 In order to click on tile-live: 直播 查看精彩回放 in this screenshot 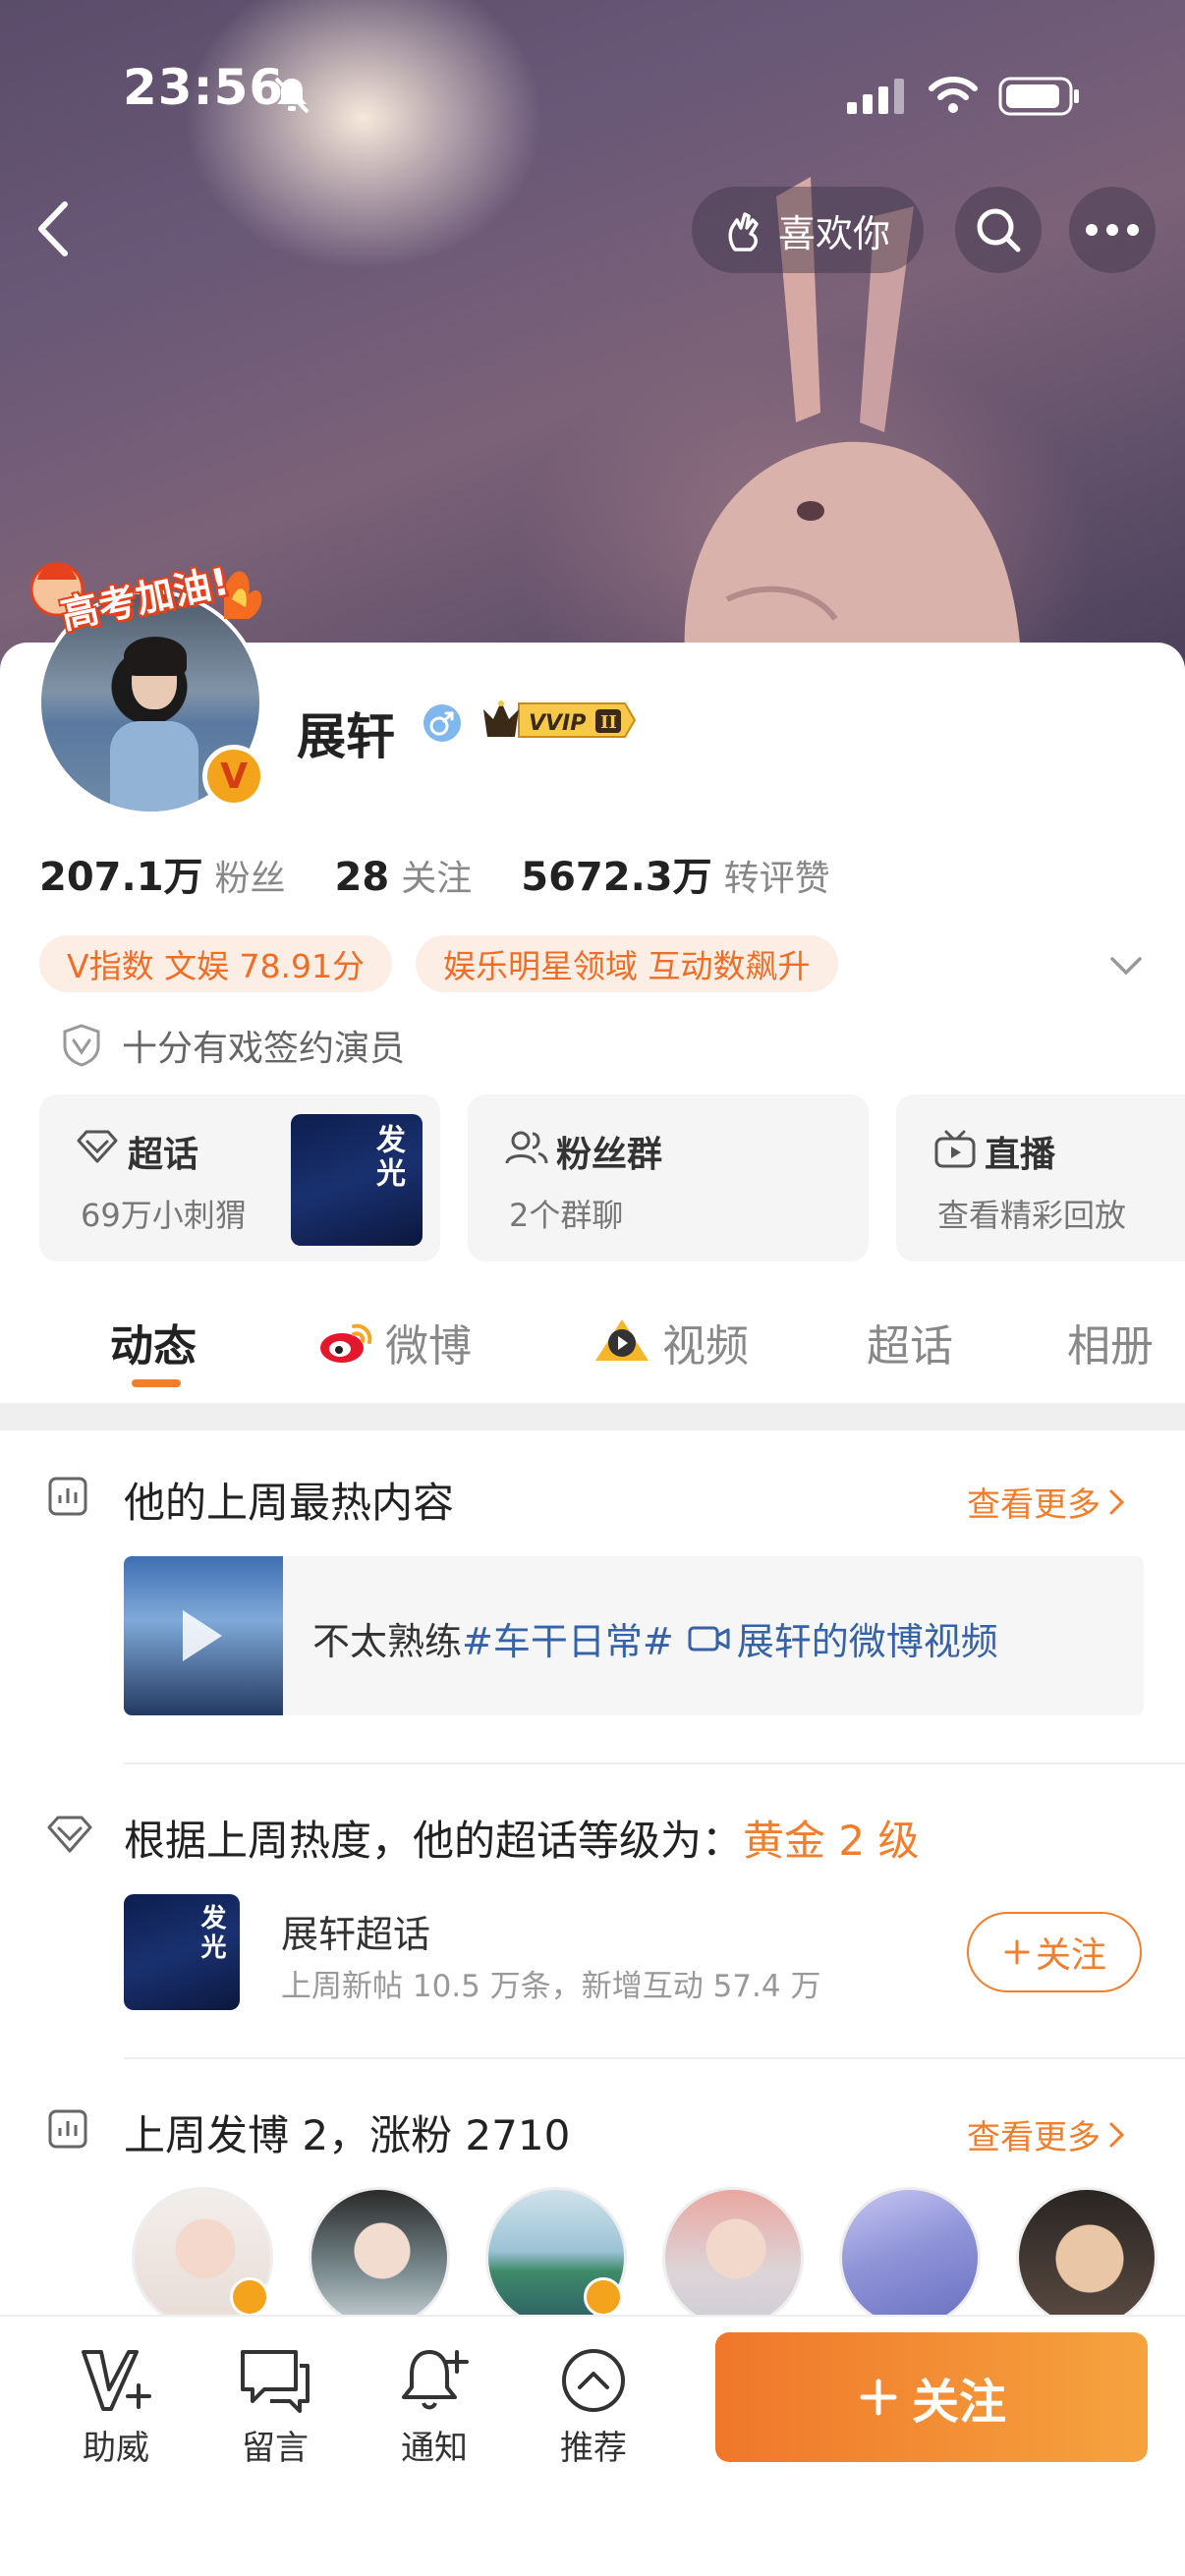, I will do `click(1041, 1177)`.